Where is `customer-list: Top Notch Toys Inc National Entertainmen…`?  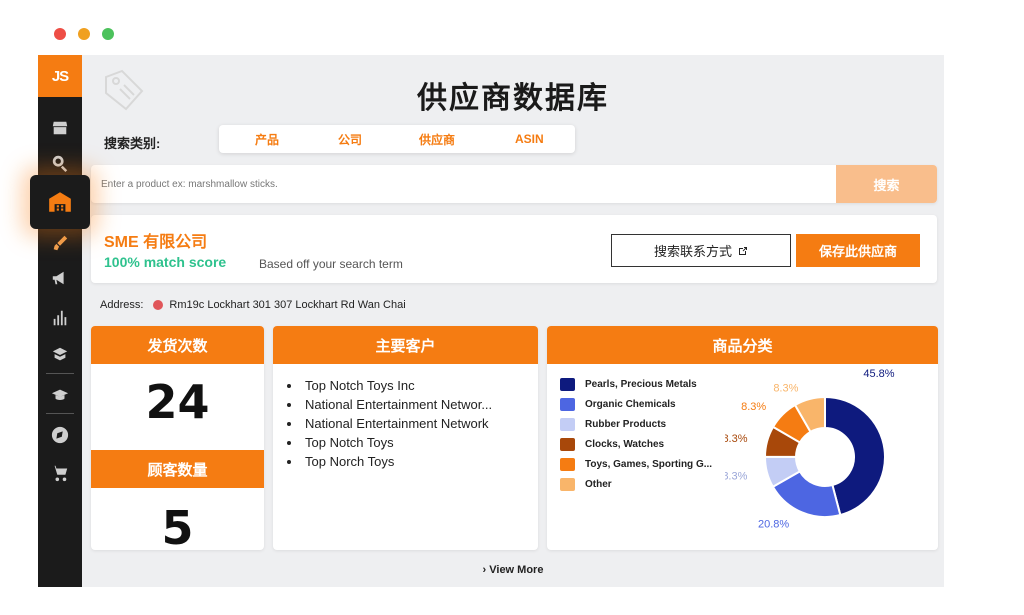 customer-list: Top Notch Toys Inc National Entertainmen… is located at coordinates (405, 417).